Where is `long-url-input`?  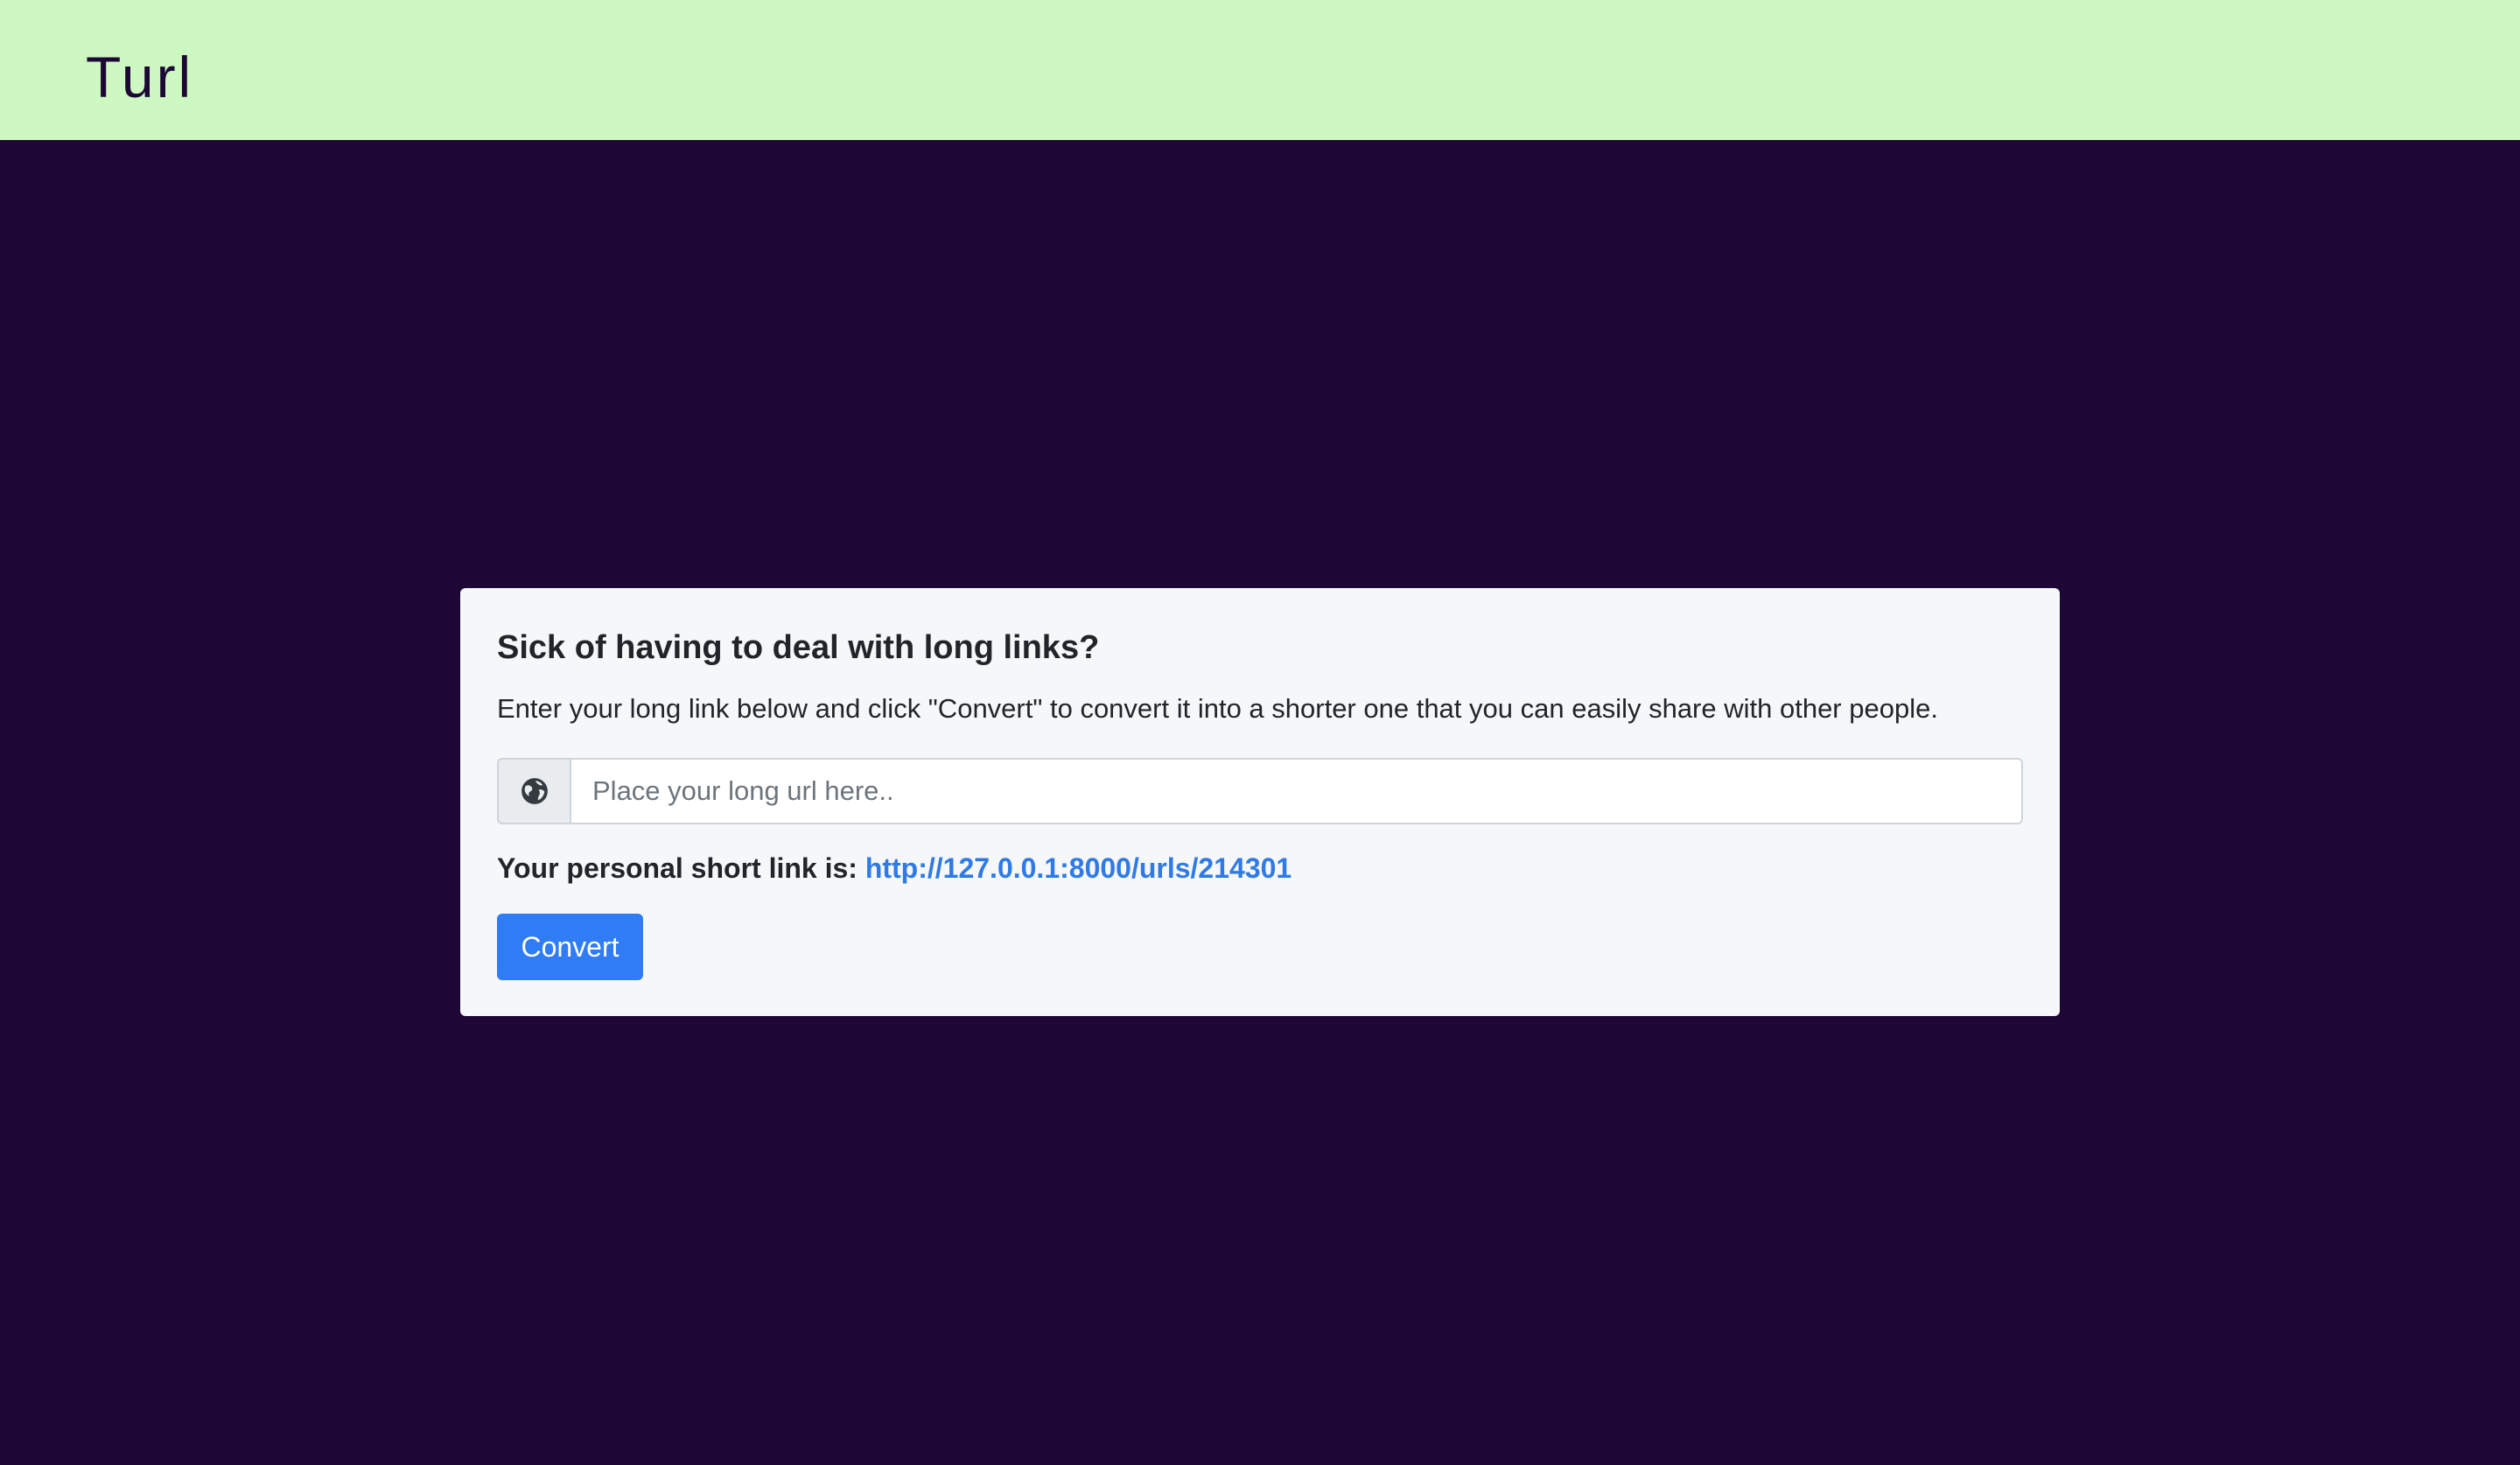 long-url-input is located at coordinates (1296, 791).